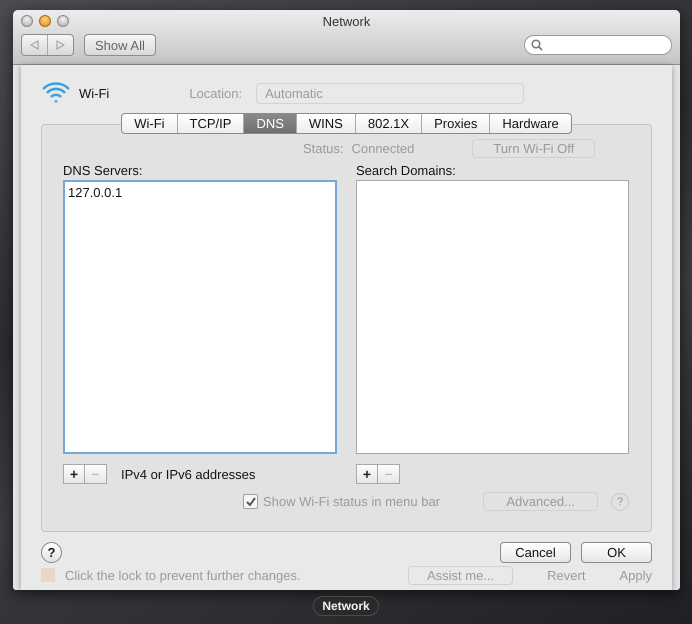 Image resolution: width=692 pixels, height=624 pixels. What do you see at coordinates (351, 501) in the screenshot?
I see `menu-bar-option-label: Show Wi-Fi status in menu bar` at bounding box center [351, 501].